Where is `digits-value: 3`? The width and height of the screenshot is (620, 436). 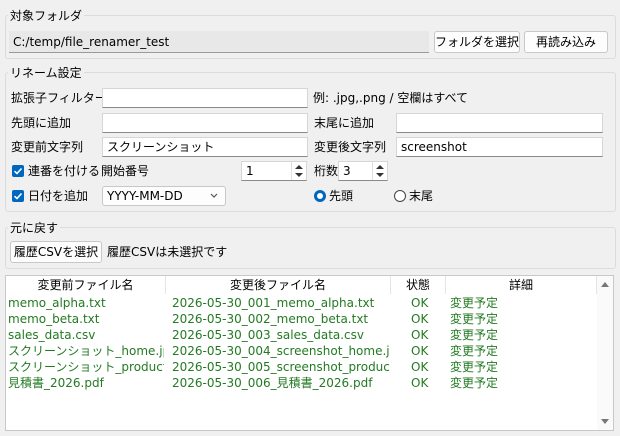
digits-value: 3 is located at coordinates (347, 171).